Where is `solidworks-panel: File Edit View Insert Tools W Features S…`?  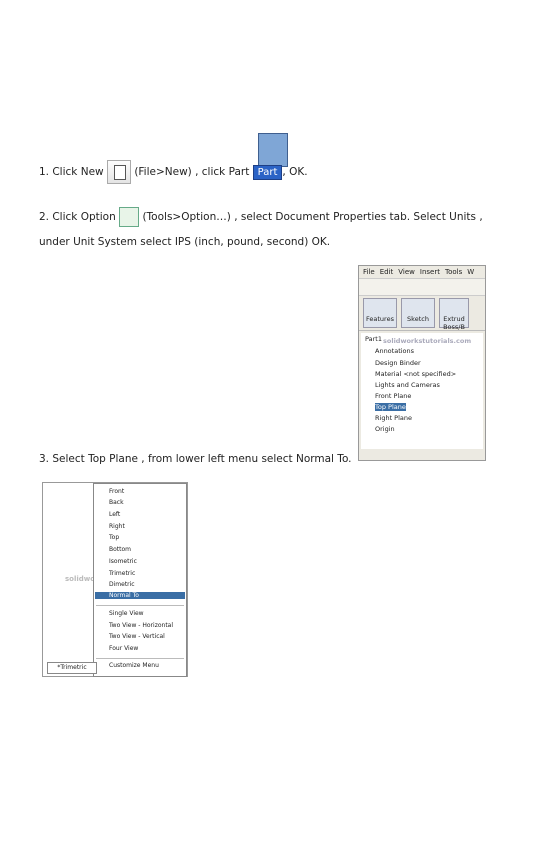
solidworks-panel: File Edit View Insert Tools W Features S… is located at coordinates (422, 363).